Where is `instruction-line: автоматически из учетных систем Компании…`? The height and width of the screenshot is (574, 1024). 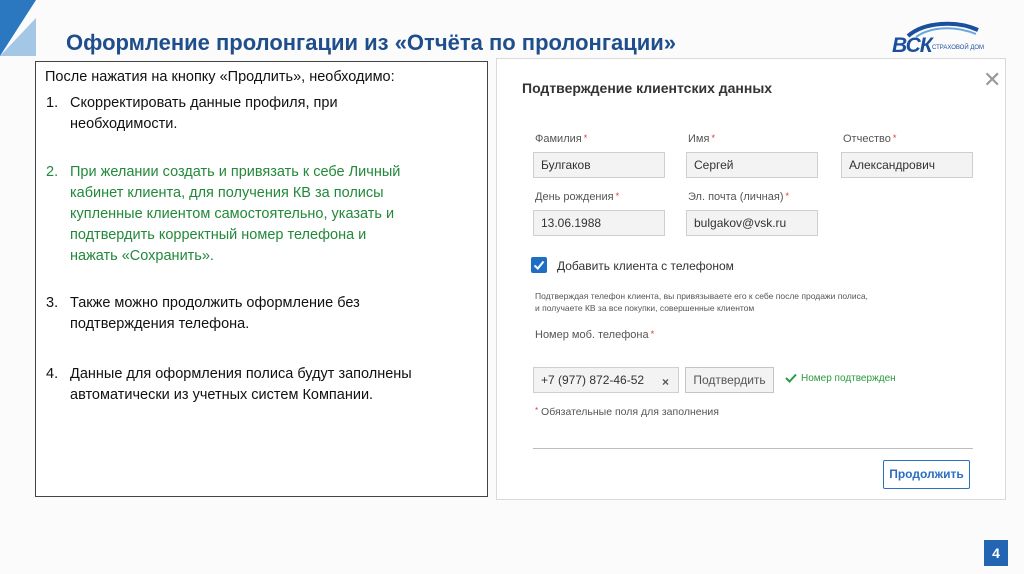
instruction-line: автоматически из учетных систем Компании… is located at coordinates (222, 395).